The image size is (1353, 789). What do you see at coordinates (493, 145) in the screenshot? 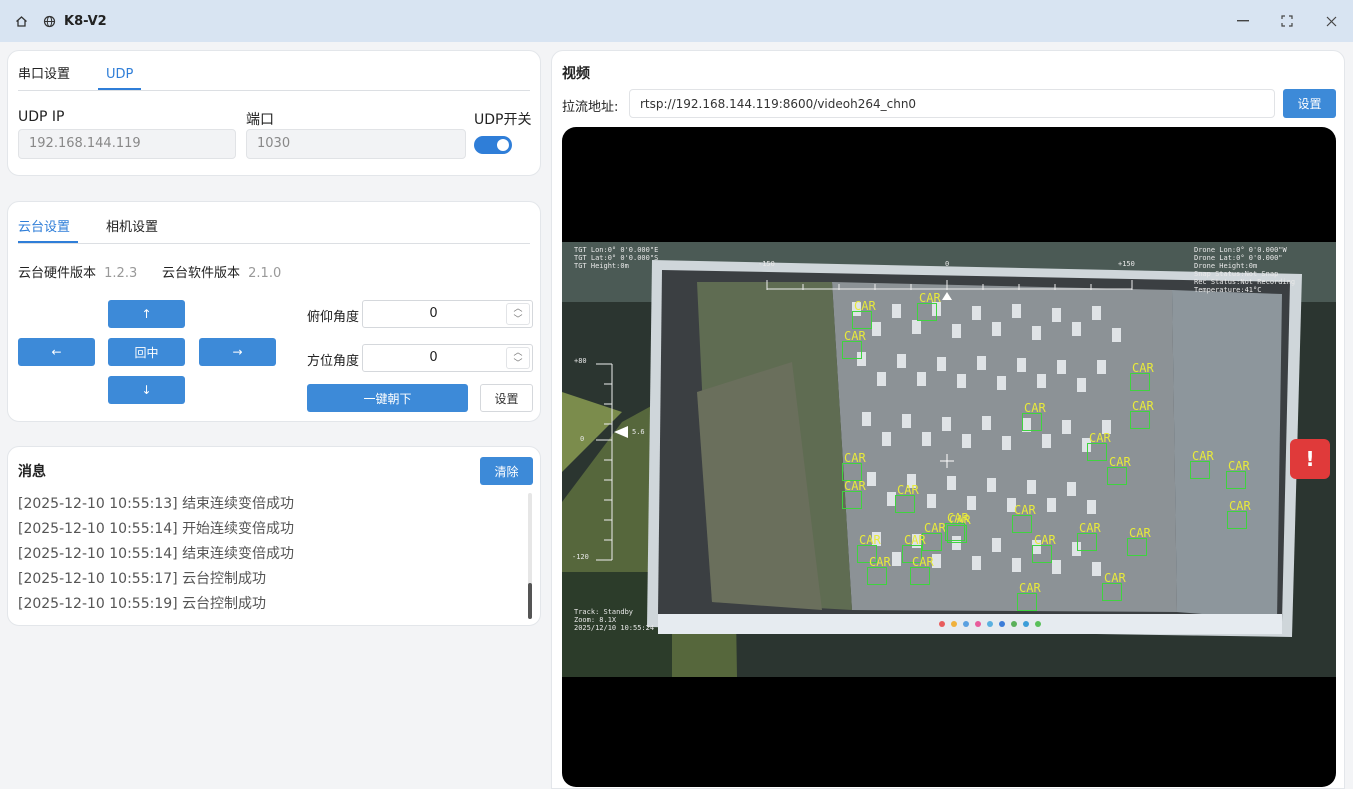
I see `udp-toggle` at bounding box center [493, 145].